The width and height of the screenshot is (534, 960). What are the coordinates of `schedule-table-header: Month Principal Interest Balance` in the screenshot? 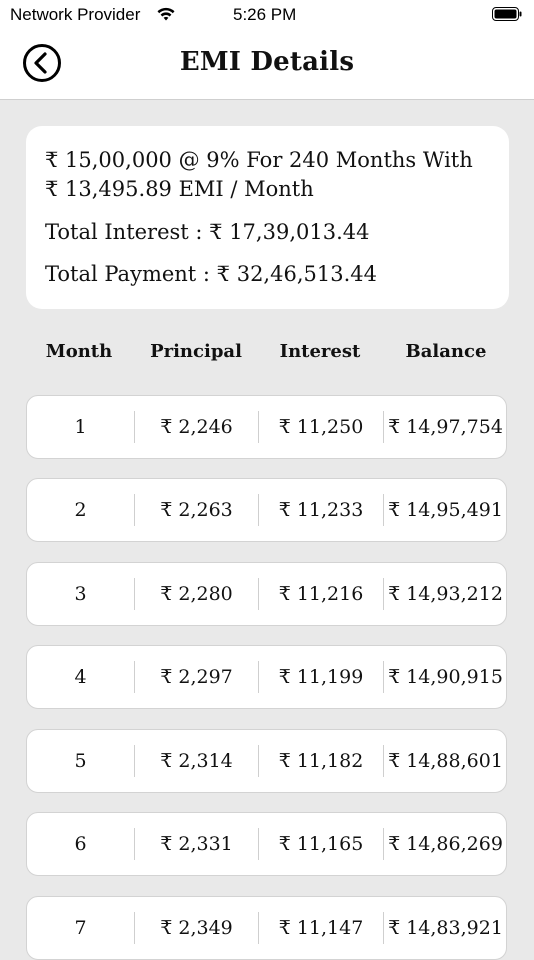 It's located at (267, 353).